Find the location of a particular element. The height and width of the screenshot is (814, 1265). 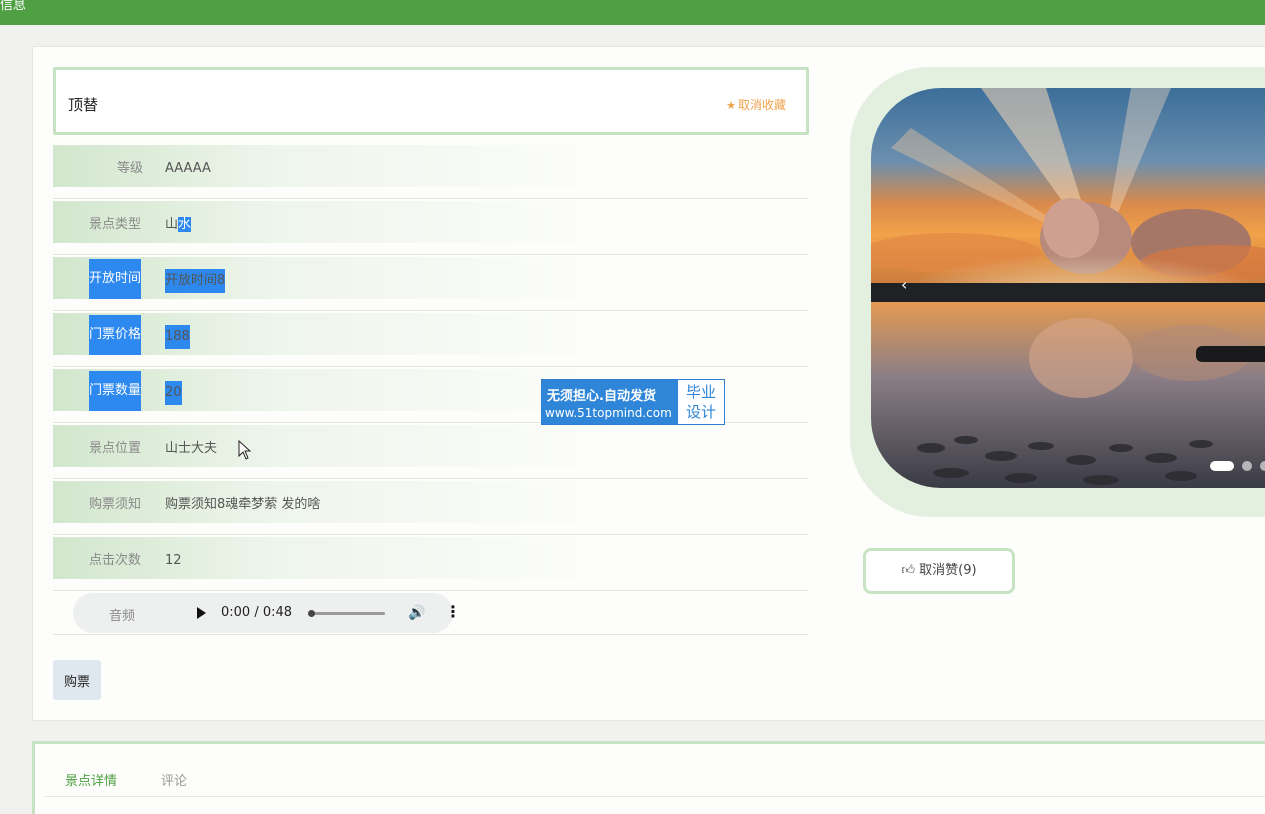

field-row-audio: 音频 0:00 / 0:48 🔊 ⋮ is located at coordinates (430, 614).